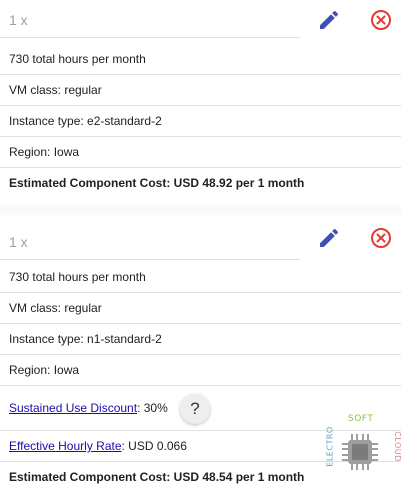  What do you see at coordinates (73, 408) in the screenshot?
I see `sustained-use-discount-link: Sustained Use Discount` at bounding box center [73, 408].